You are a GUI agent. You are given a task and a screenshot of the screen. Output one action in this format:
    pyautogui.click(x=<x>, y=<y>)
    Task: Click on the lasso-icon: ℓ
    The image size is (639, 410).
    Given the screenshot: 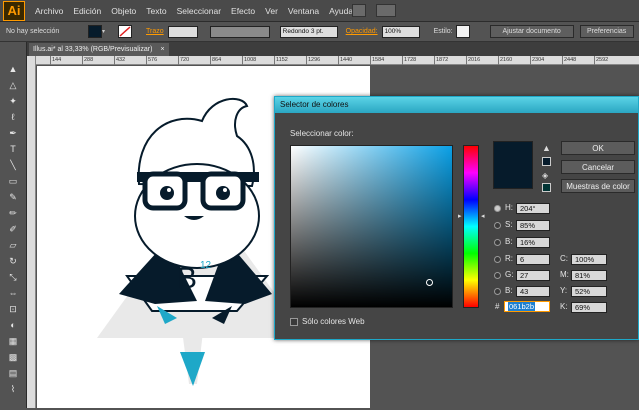 What is the action you would take?
    pyautogui.click(x=13, y=117)
    